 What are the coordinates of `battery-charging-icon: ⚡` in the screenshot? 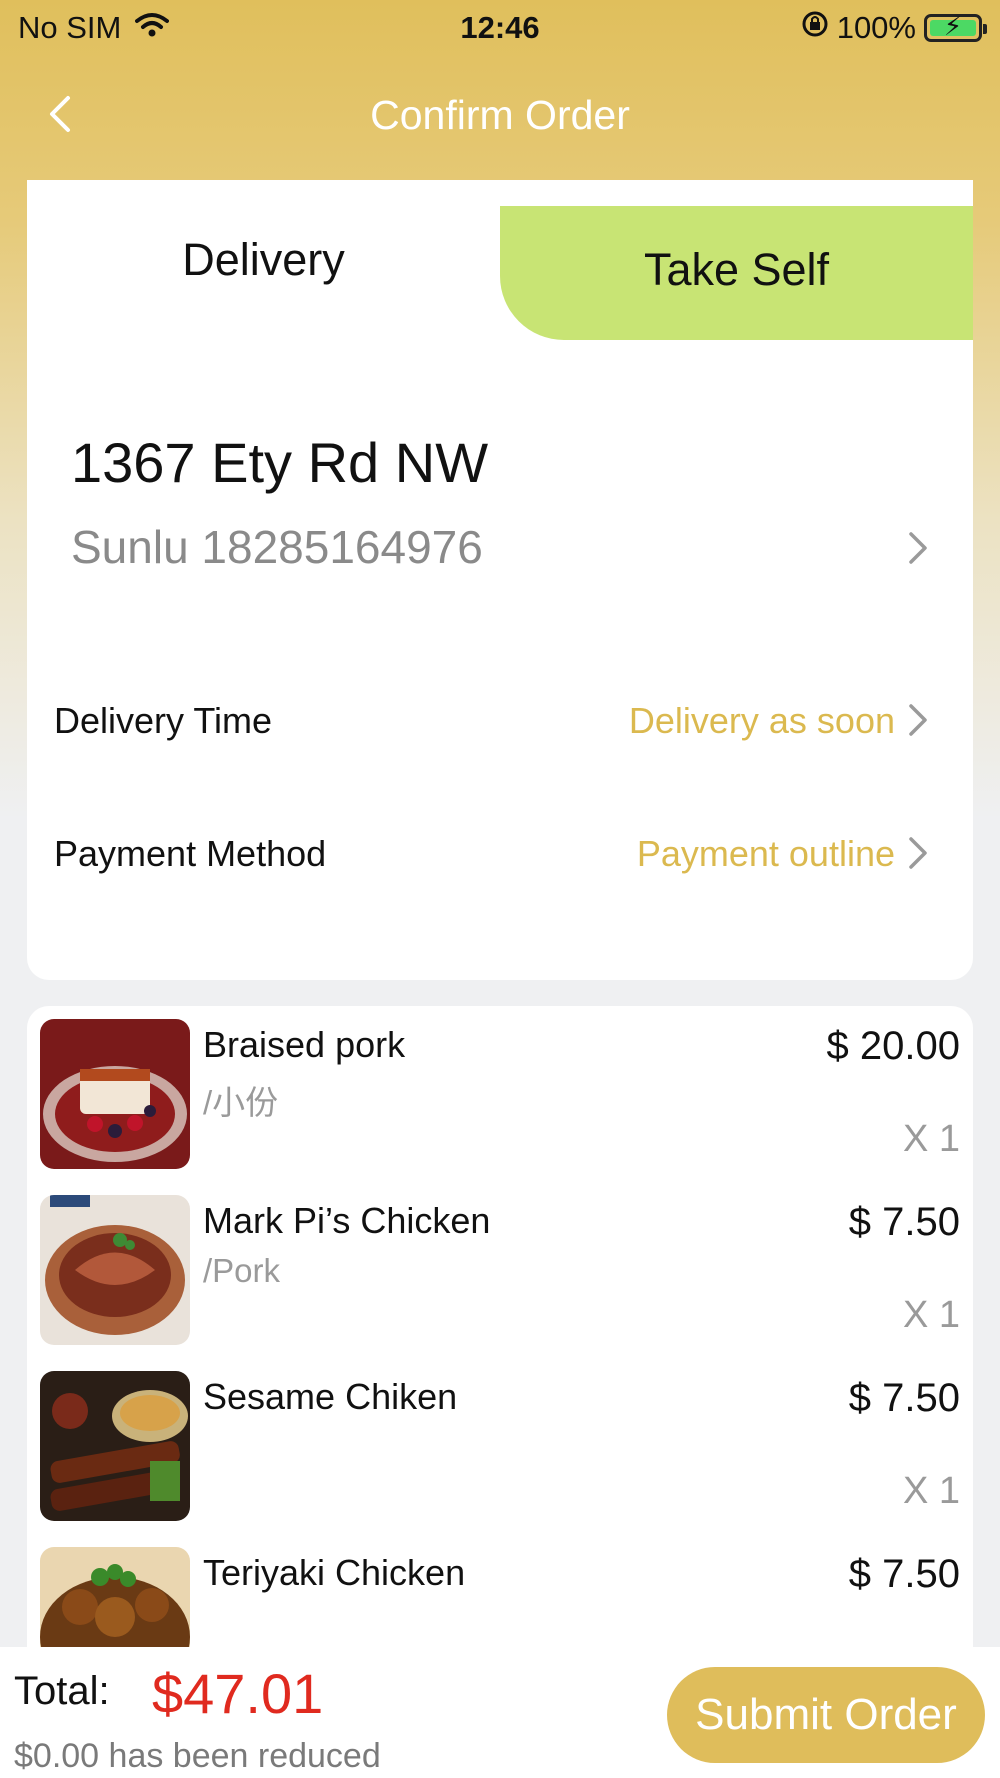 It's located at (955, 26).